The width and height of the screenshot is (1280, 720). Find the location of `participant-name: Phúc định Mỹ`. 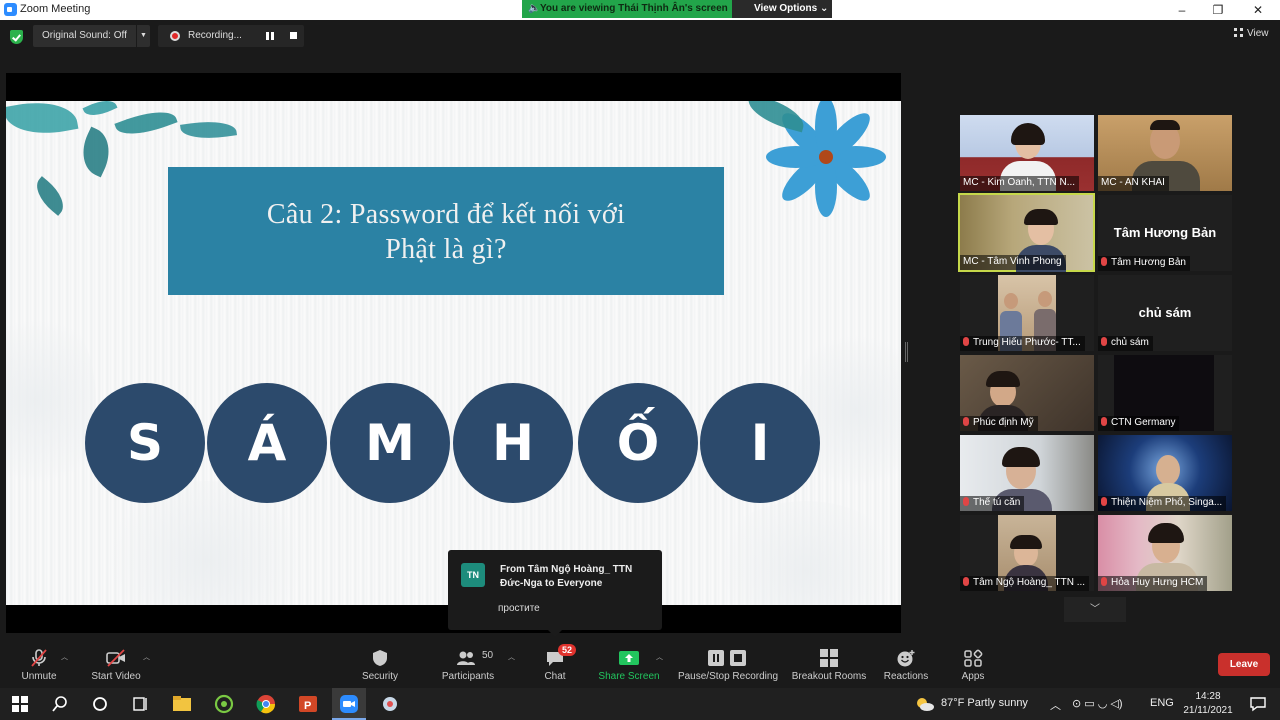

participant-name: Phúc định Mỹ is located at coordinates (999, 423).